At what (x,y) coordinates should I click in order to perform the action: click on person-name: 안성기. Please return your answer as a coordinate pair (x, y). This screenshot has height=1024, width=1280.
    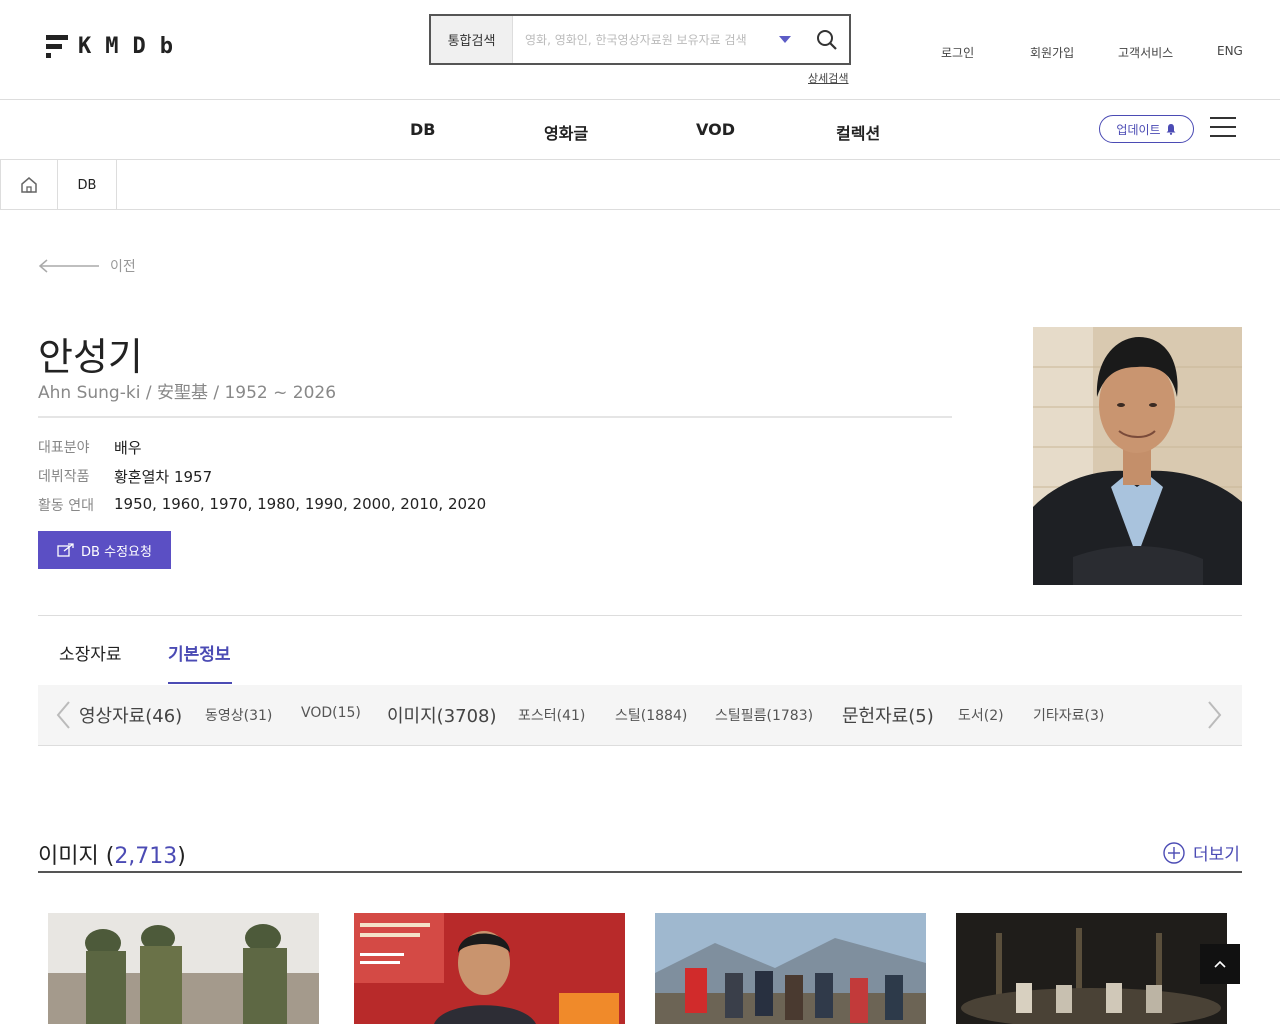
    Looking at the image, I should click on (90, 357).